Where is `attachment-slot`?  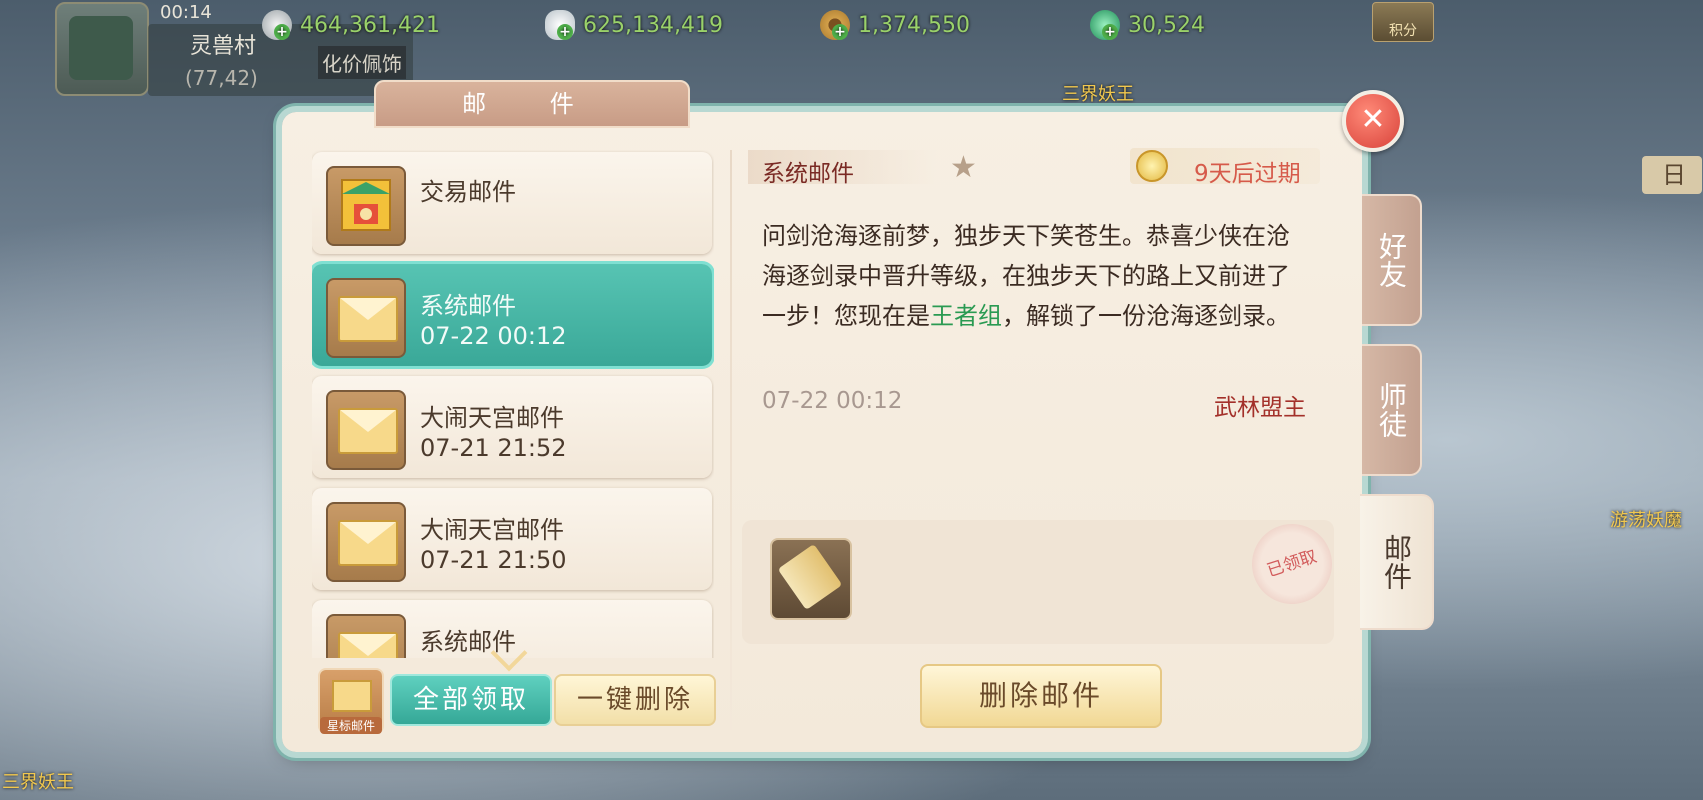 attachment-slot is located at coordinates (811, 579).